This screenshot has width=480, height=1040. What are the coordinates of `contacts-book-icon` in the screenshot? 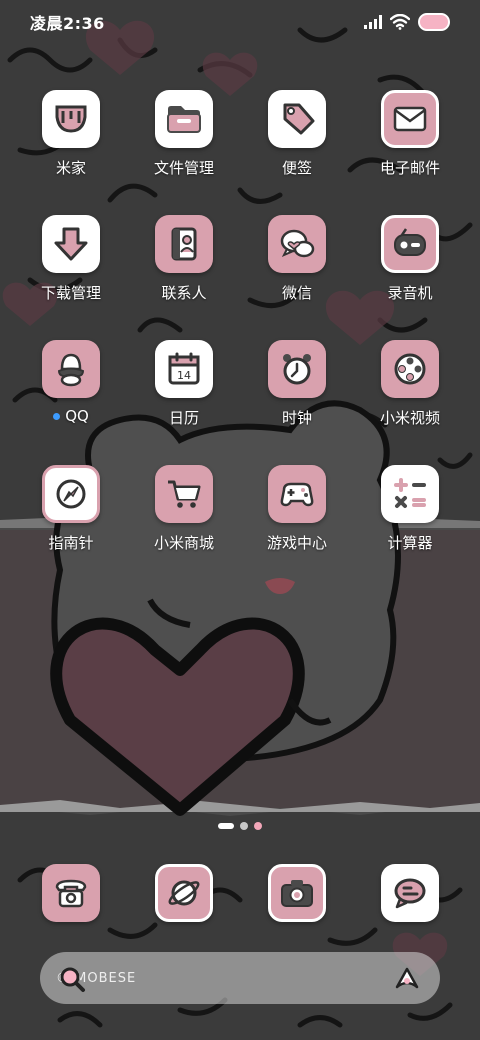 It's located at (184, 244).